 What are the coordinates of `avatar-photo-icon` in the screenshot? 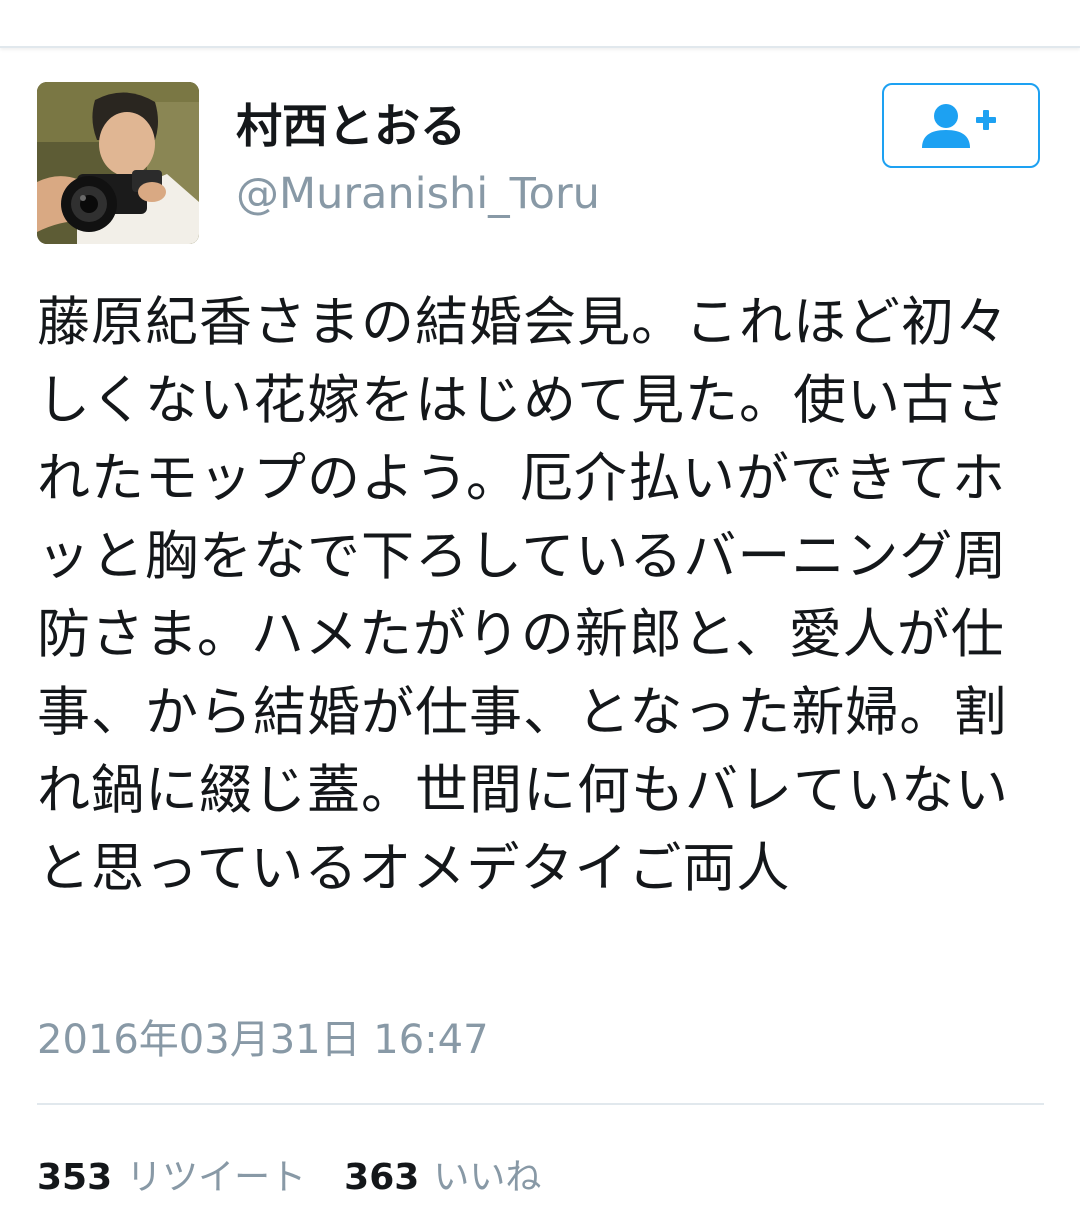 It's located at (118, 163).